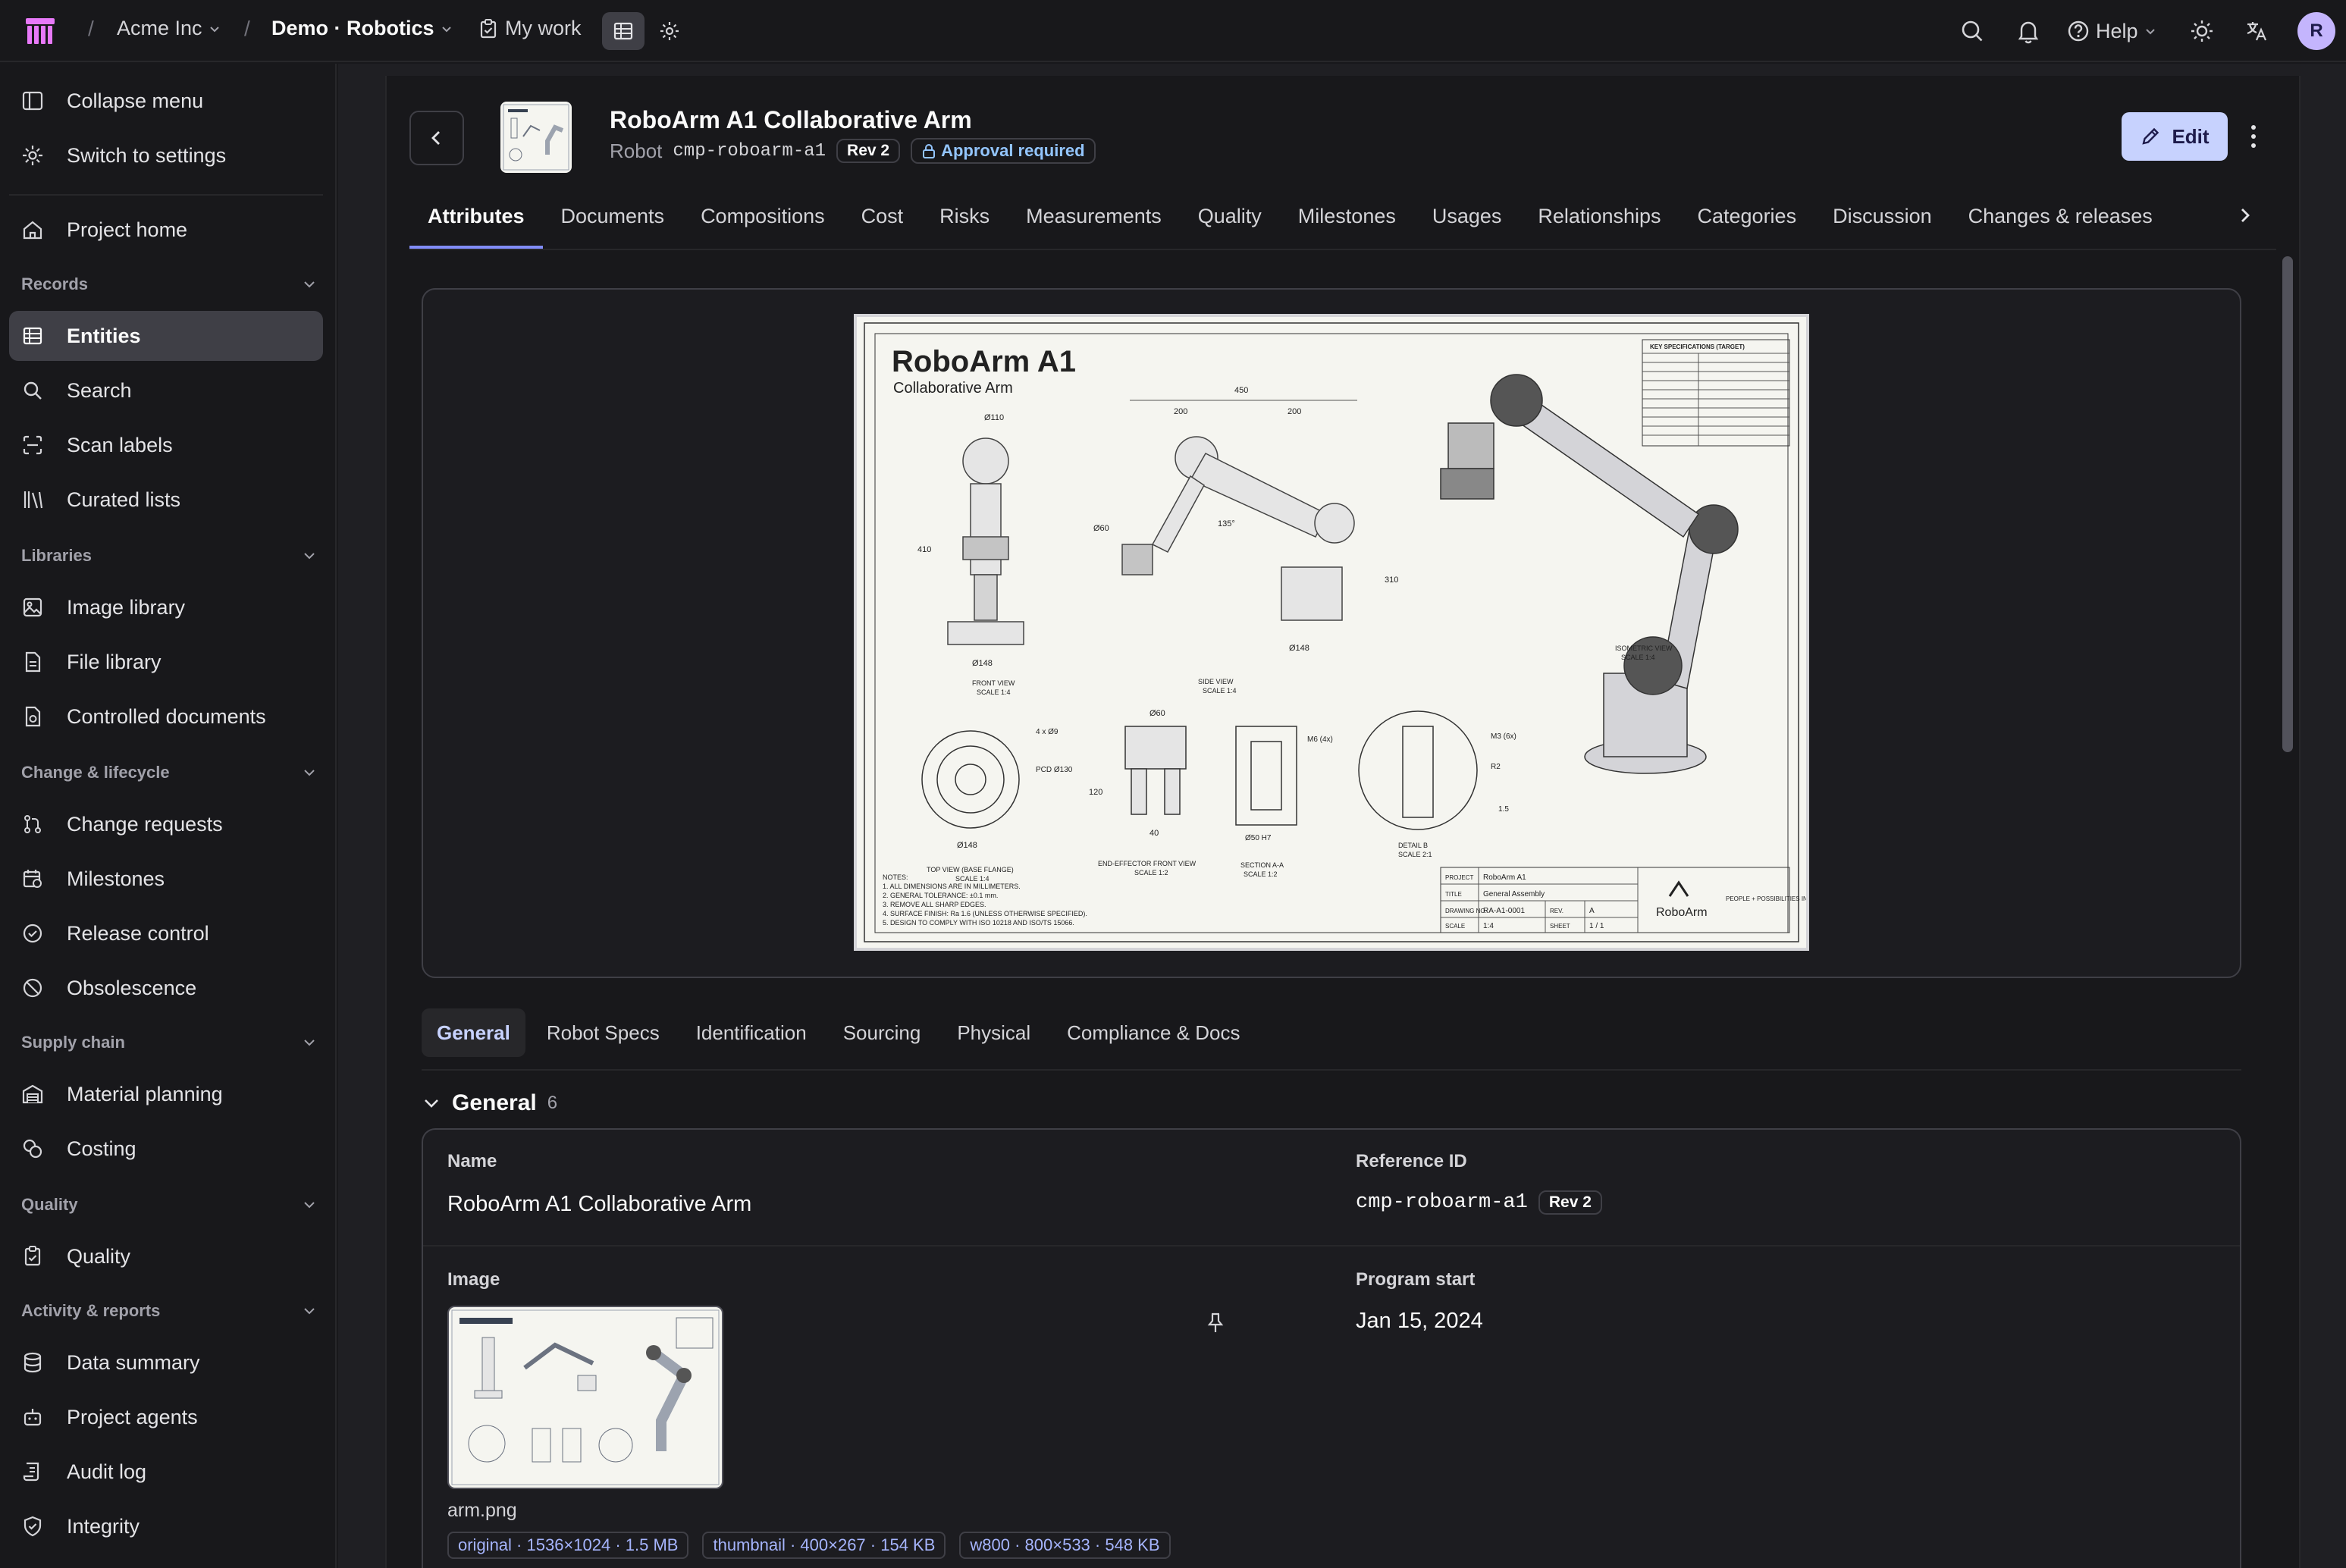  I want to click on sidebar-item-release-control: Release control, so click(166, 933).